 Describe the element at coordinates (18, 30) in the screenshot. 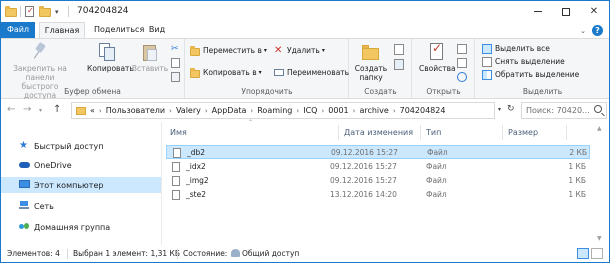

I see `tab-file: Файл` at that location.